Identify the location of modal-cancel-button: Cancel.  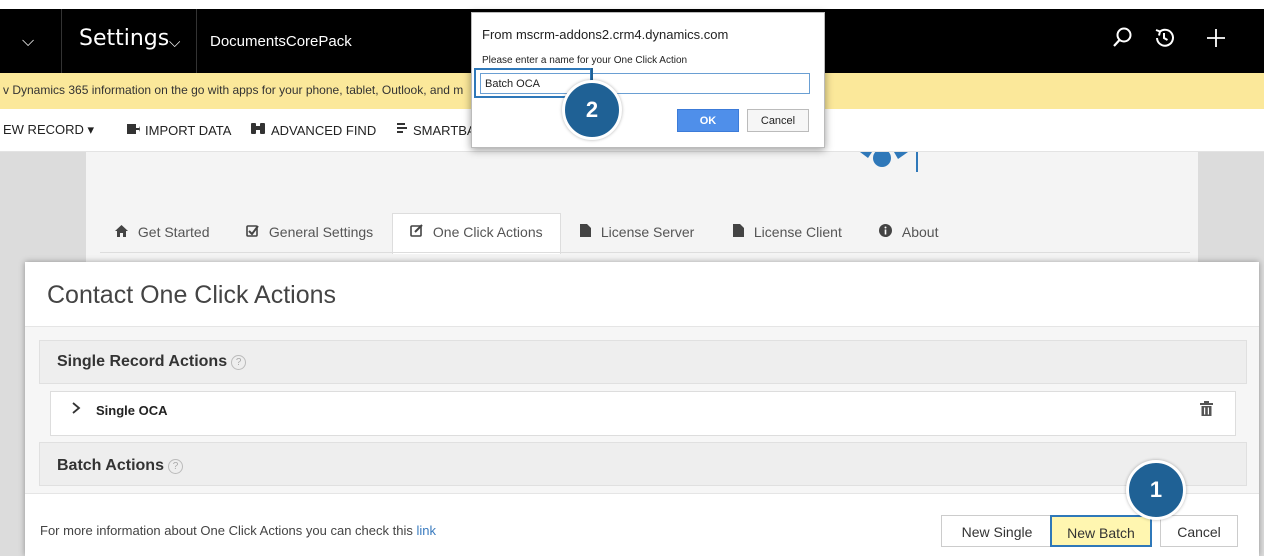
(1199, 531).